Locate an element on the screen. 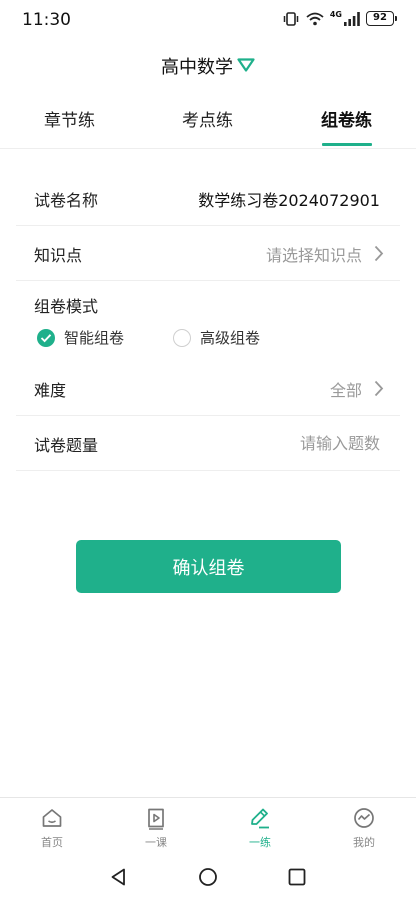 The height and width of the screenshot is (900, 416). video-lesson-icon is located at coordinates (156, 818).